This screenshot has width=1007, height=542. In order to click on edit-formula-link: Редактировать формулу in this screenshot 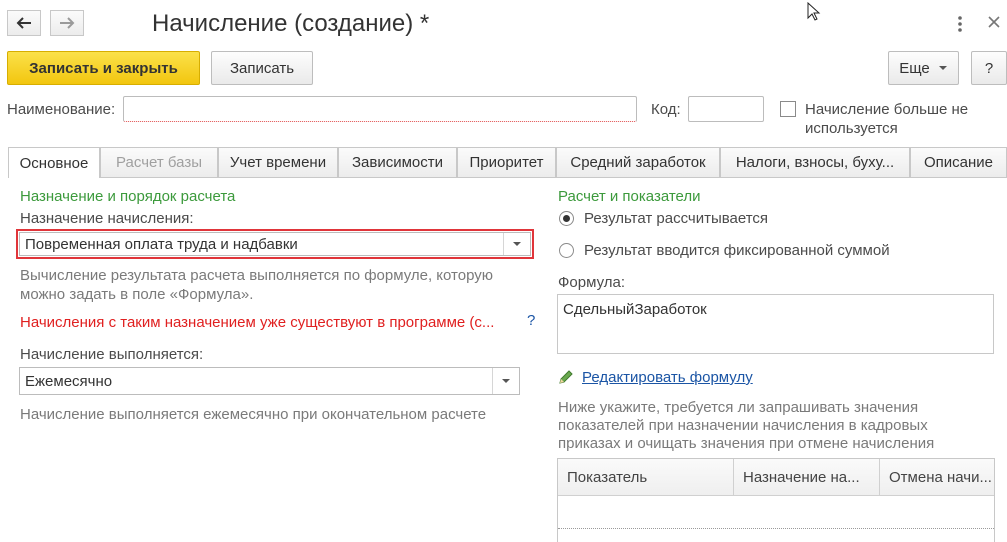, I will do `click(667, 377)`.